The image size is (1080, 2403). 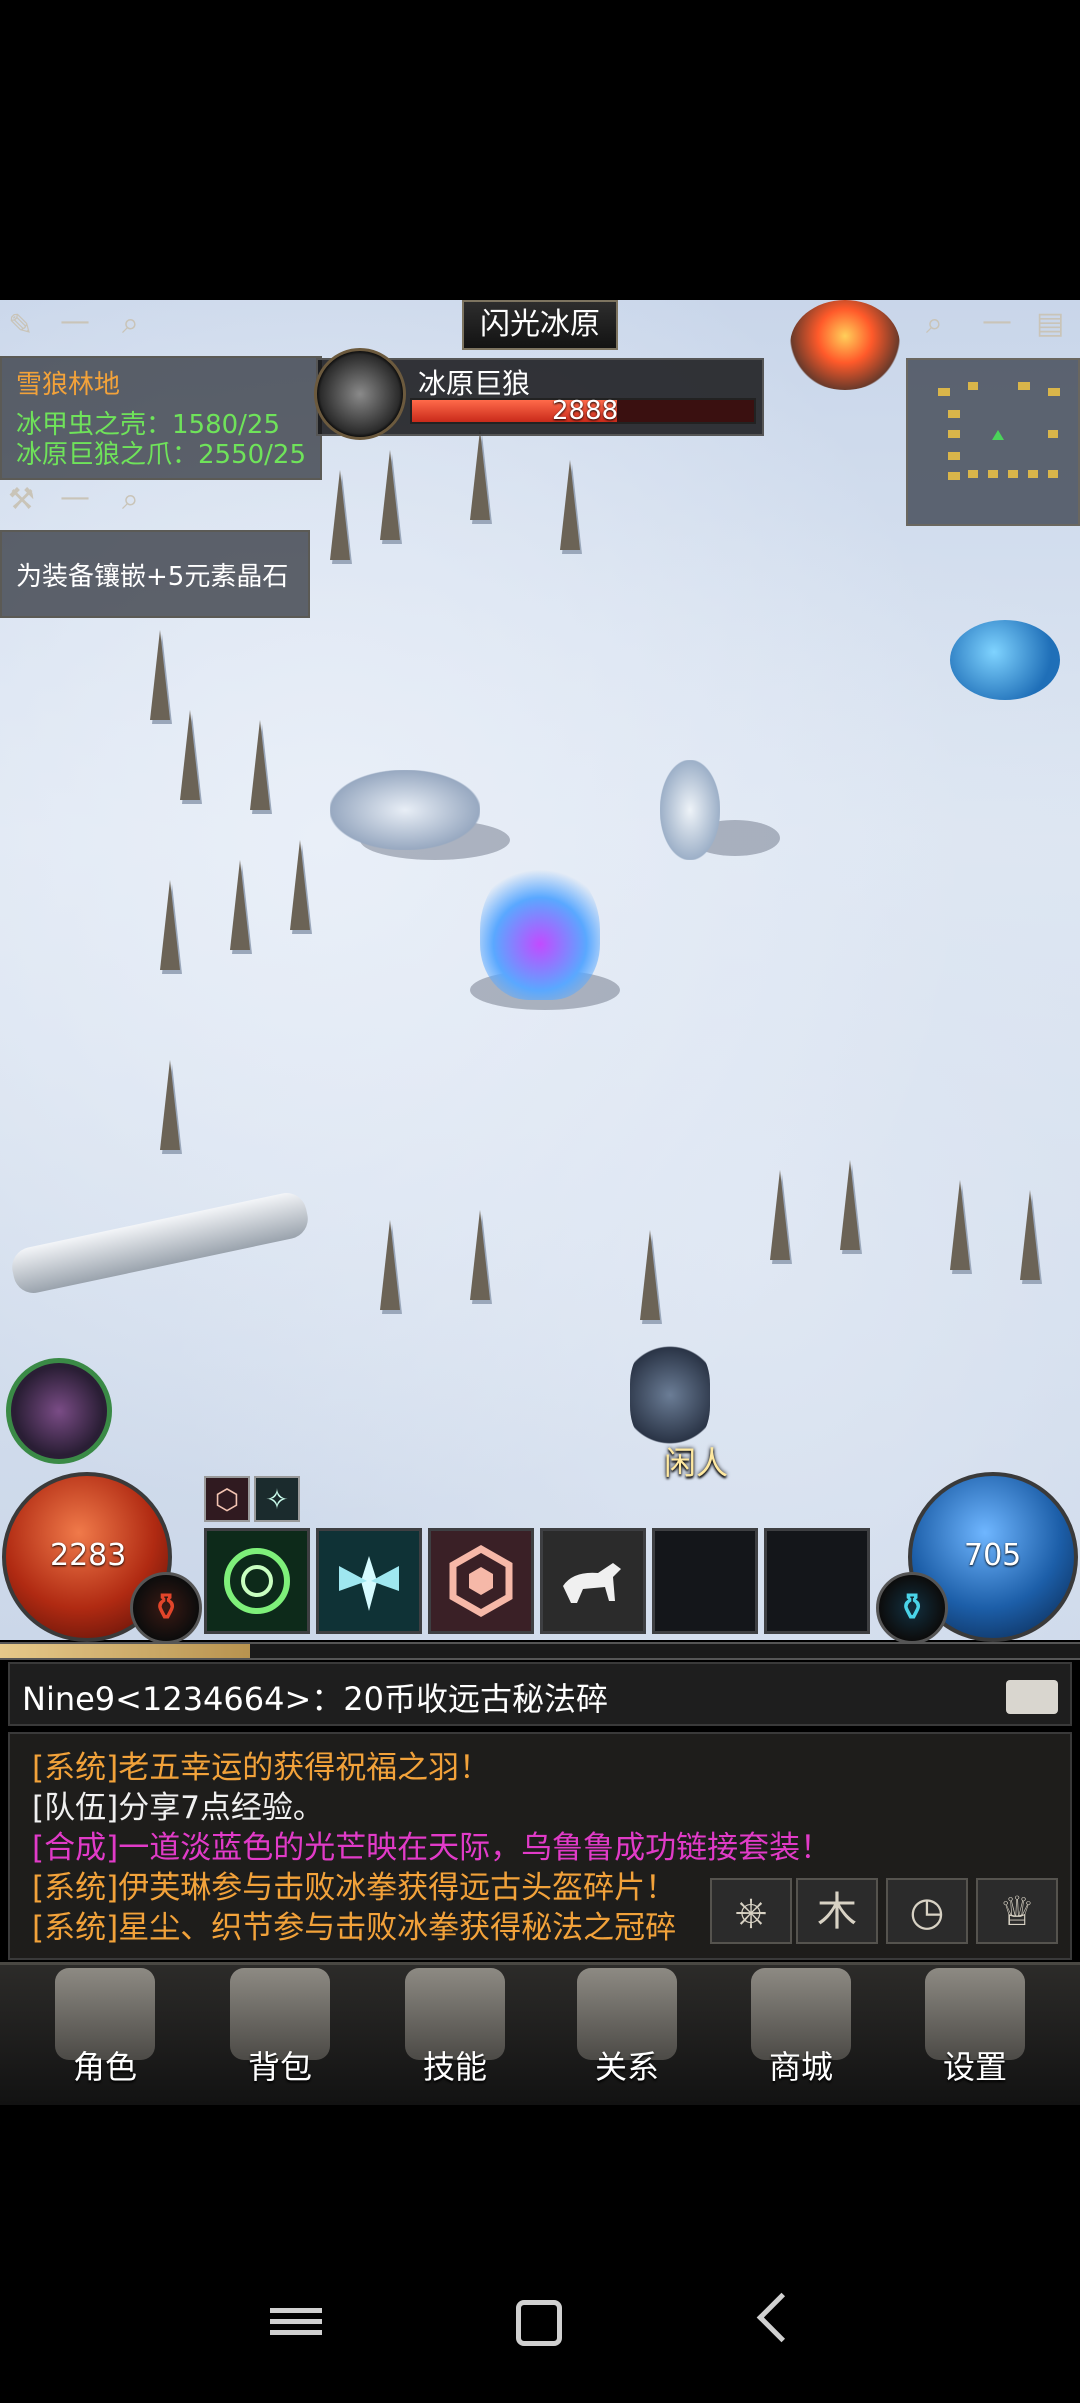 I want to click on winged-figure-skill-icon, so click(x=369, y=1581).